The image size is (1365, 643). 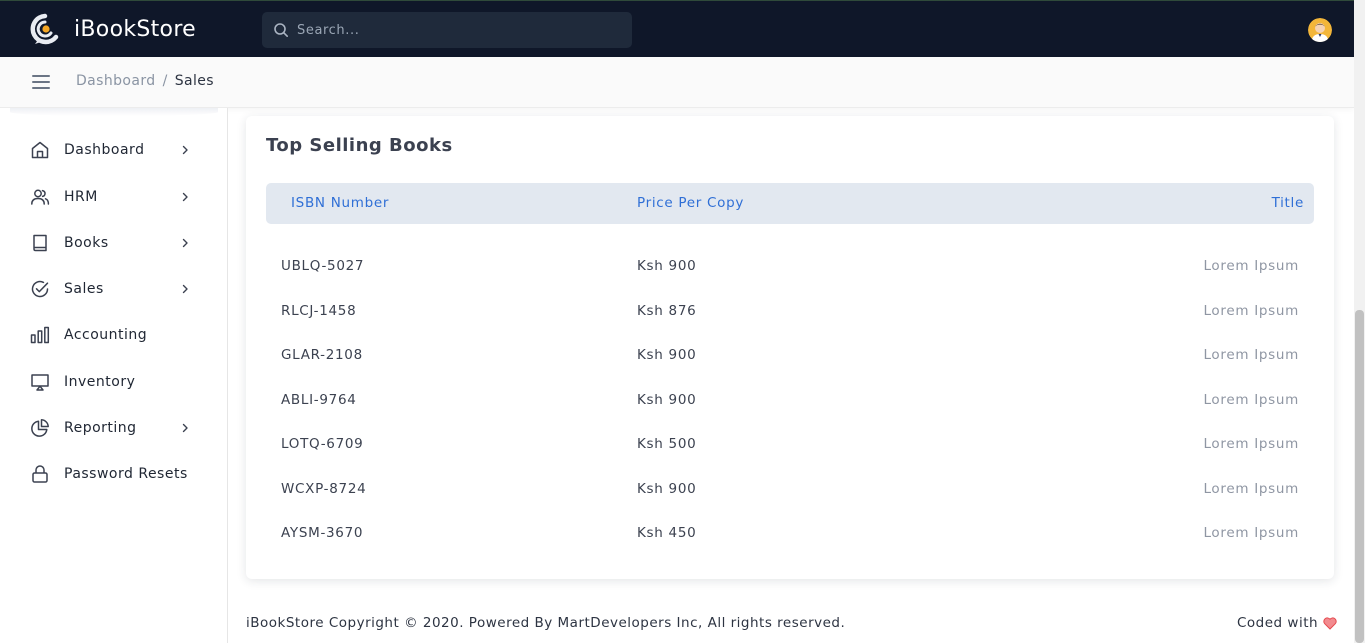 I want to click on top-navbar: iBookStore, so click(x=677, y=28).